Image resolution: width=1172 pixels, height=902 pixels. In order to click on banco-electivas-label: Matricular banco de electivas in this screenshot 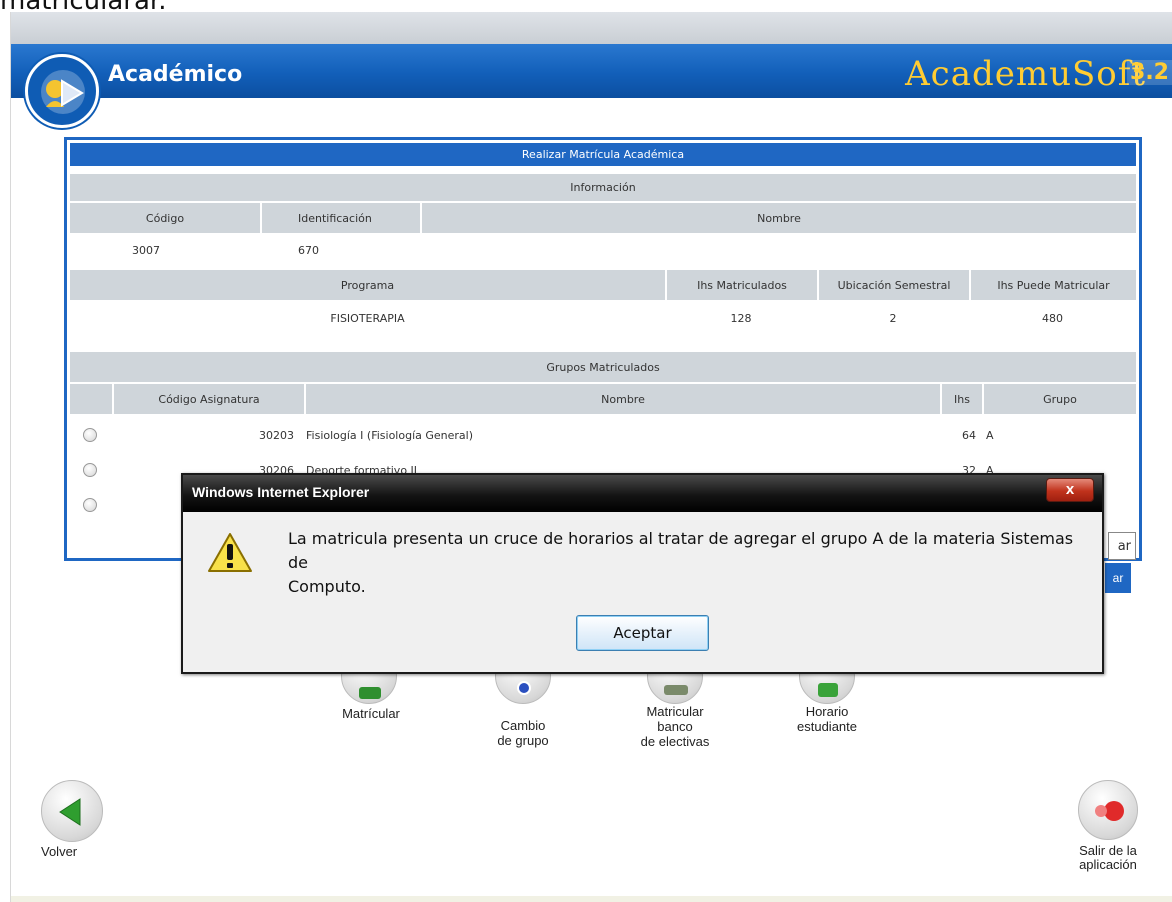, I will do `click(675, 726)`.